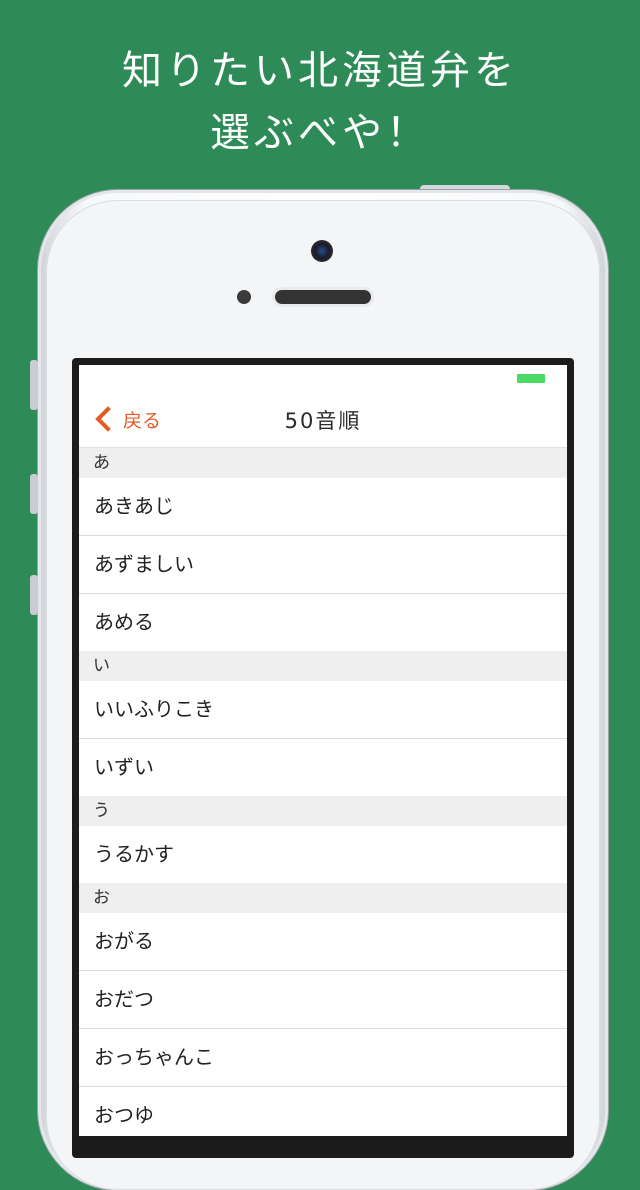 The height and width of the screenshot is (1190, 640). What do you see at coordinates (323, 942) in the screenshot?
I see `list-item: おがる` at bounding box center [323, 942].